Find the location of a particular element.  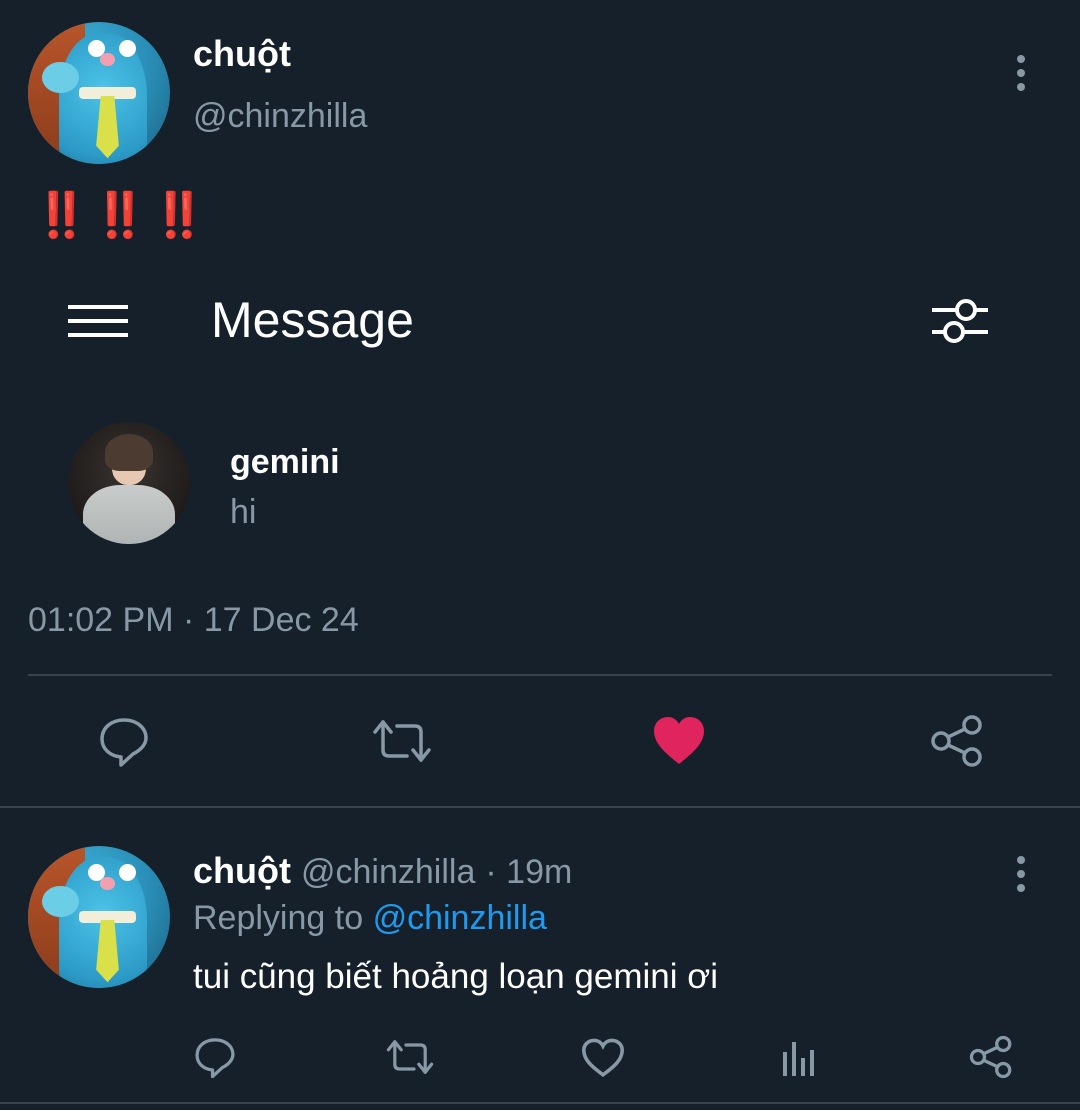

chat-contact-avatar is located at coordinates (129, 483).